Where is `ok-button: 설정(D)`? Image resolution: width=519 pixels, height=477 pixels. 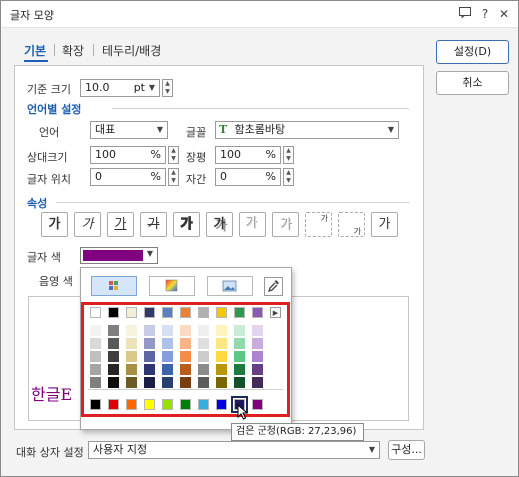 ok-button: 설정(D) is located at coordinates (472, 52).